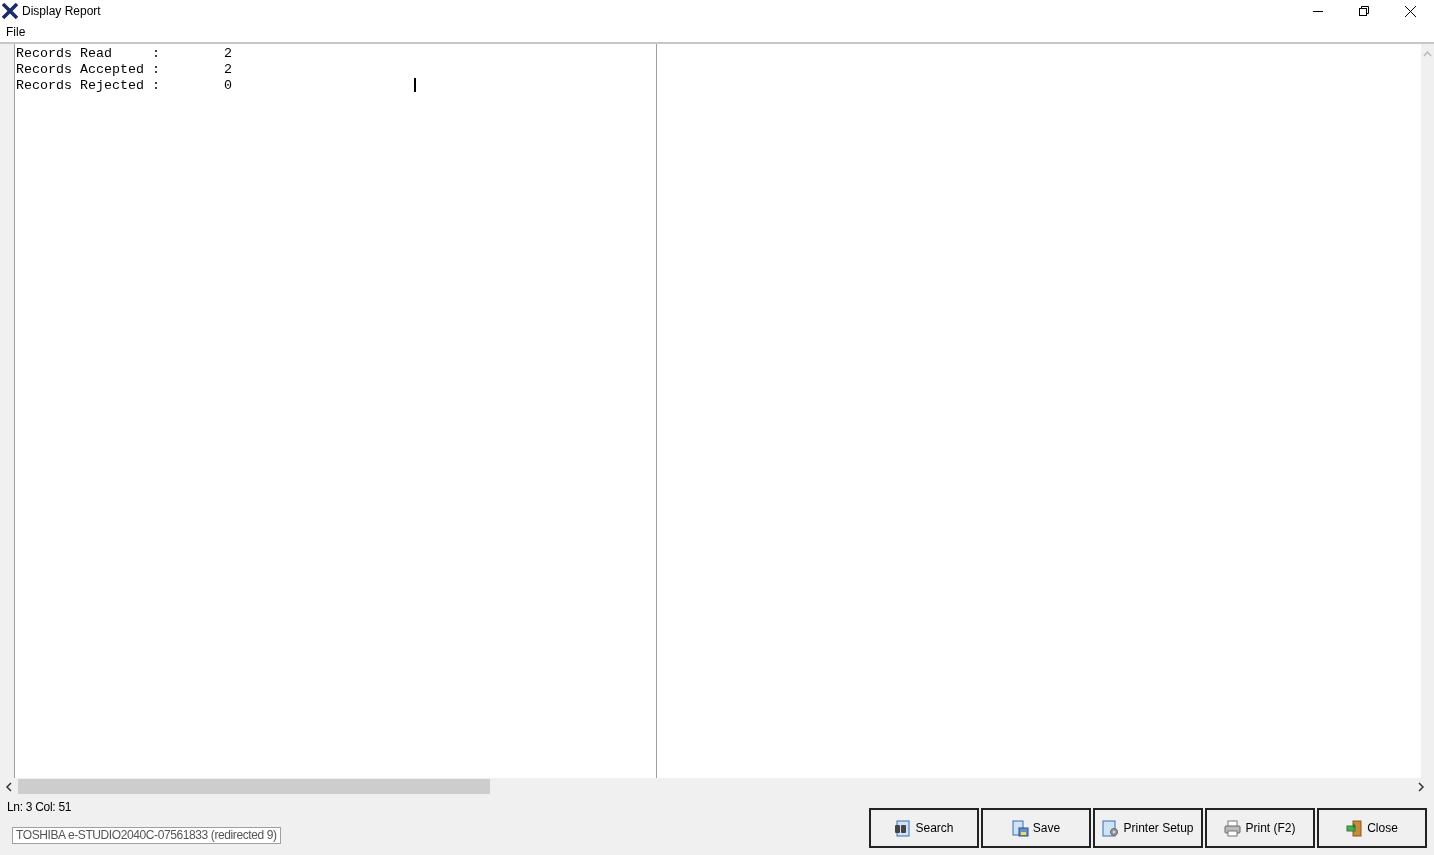 The width and height of the screenshot is (1434, 855). Describe the element at coordinates (16, 32) in the screenshot. I see `menu-item: File` at that location.